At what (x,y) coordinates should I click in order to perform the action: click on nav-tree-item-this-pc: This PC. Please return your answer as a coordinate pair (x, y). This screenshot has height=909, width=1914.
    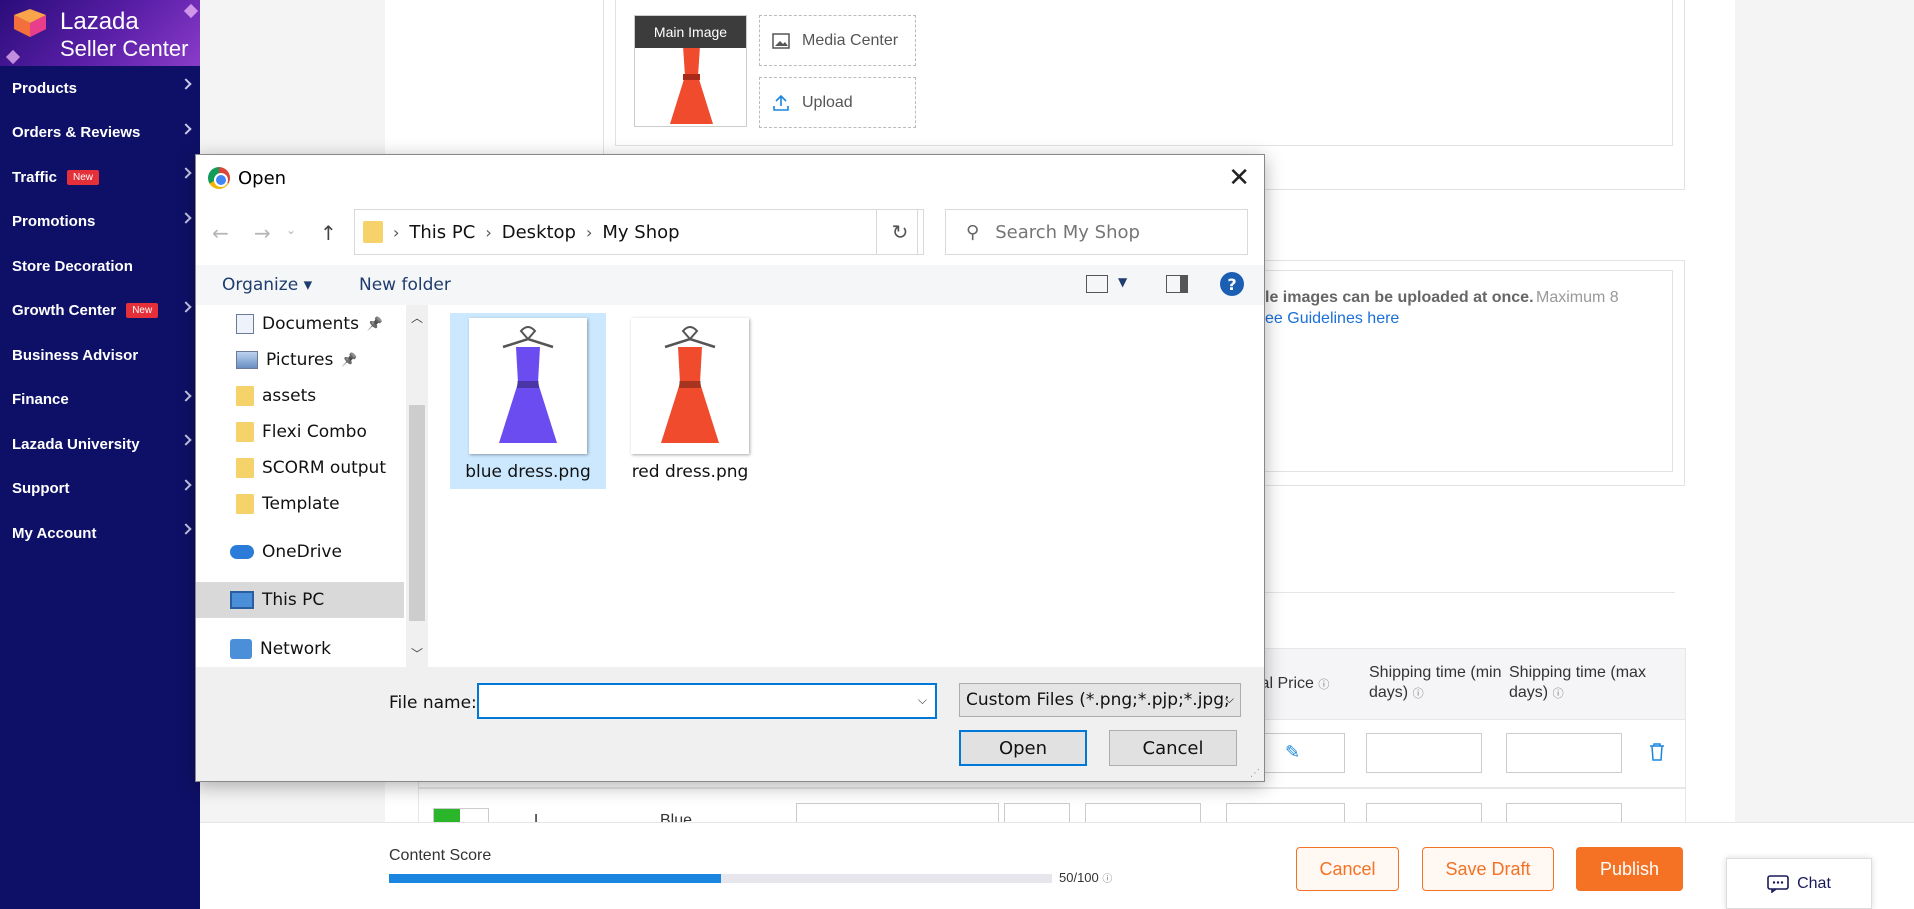
    Looking at the image, I should click on (300, 600).